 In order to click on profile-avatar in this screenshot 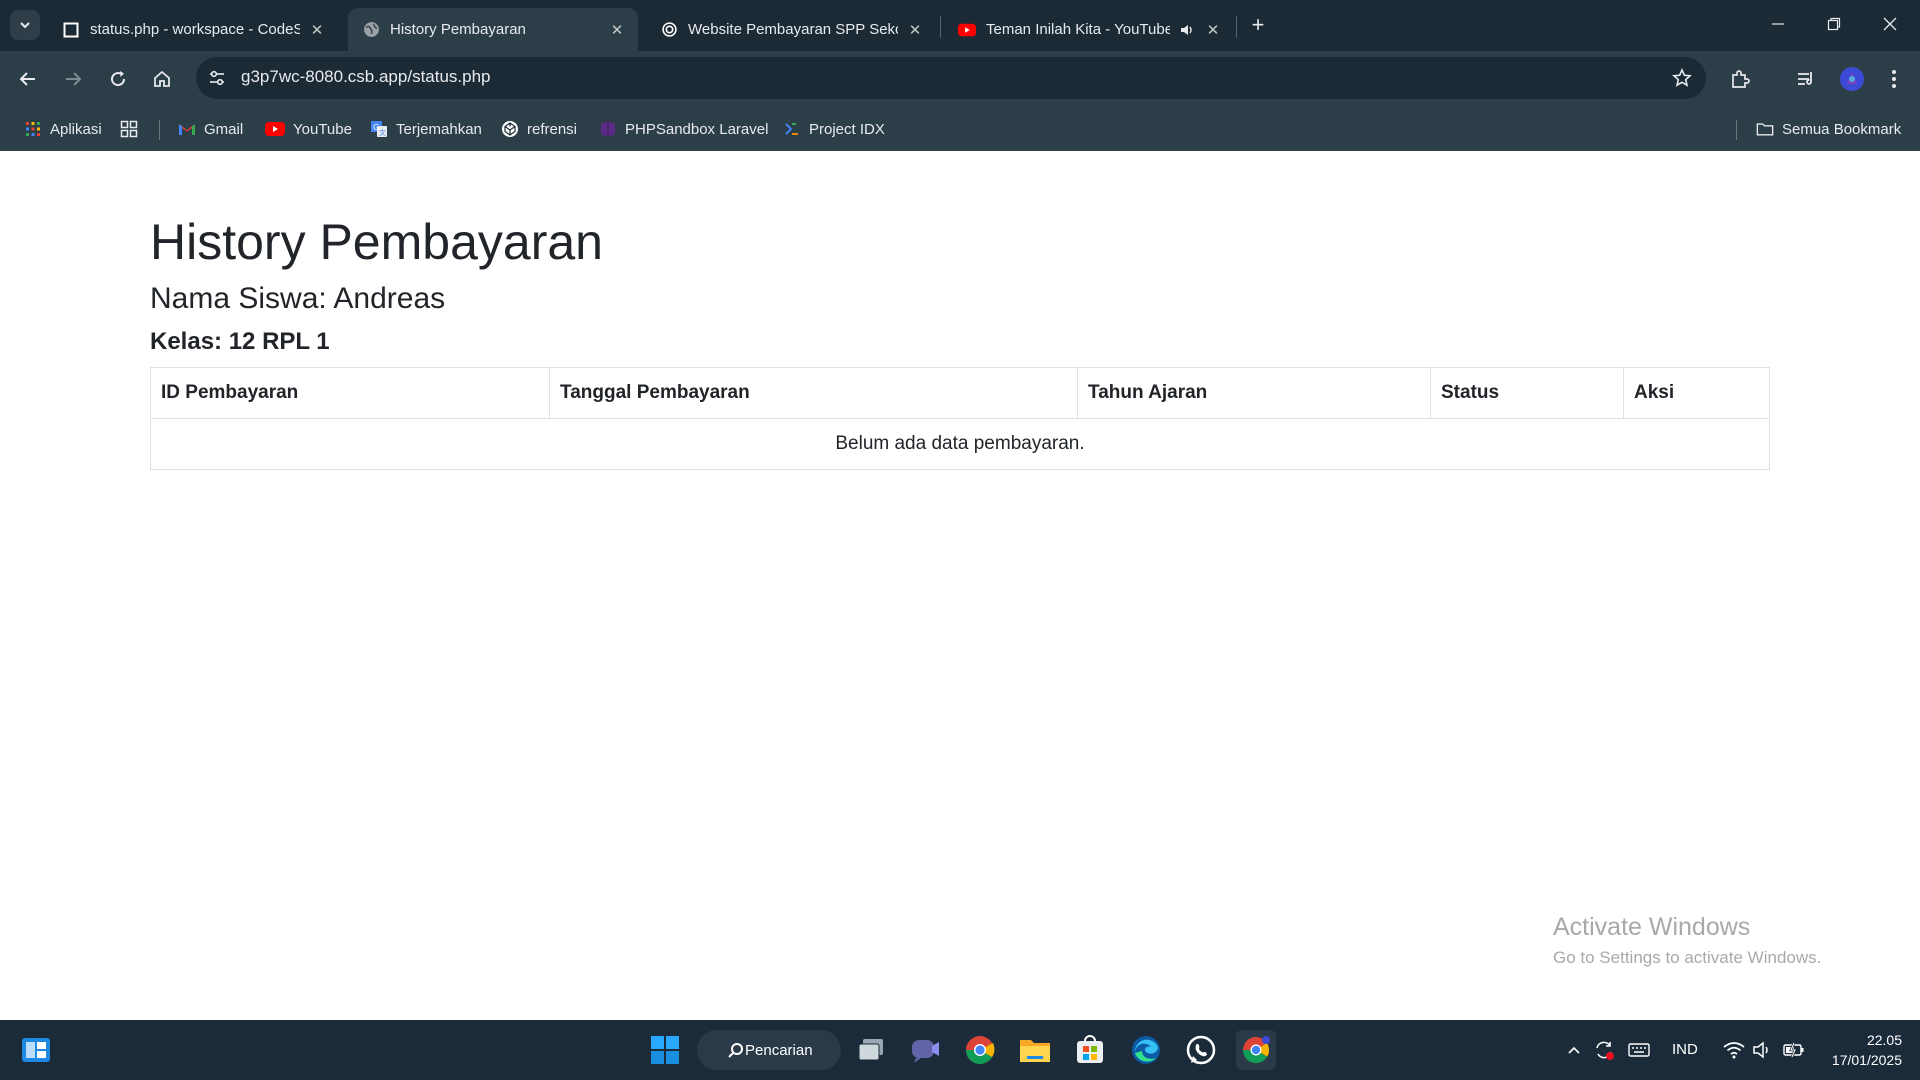, I will do `click(1852, 79)`.